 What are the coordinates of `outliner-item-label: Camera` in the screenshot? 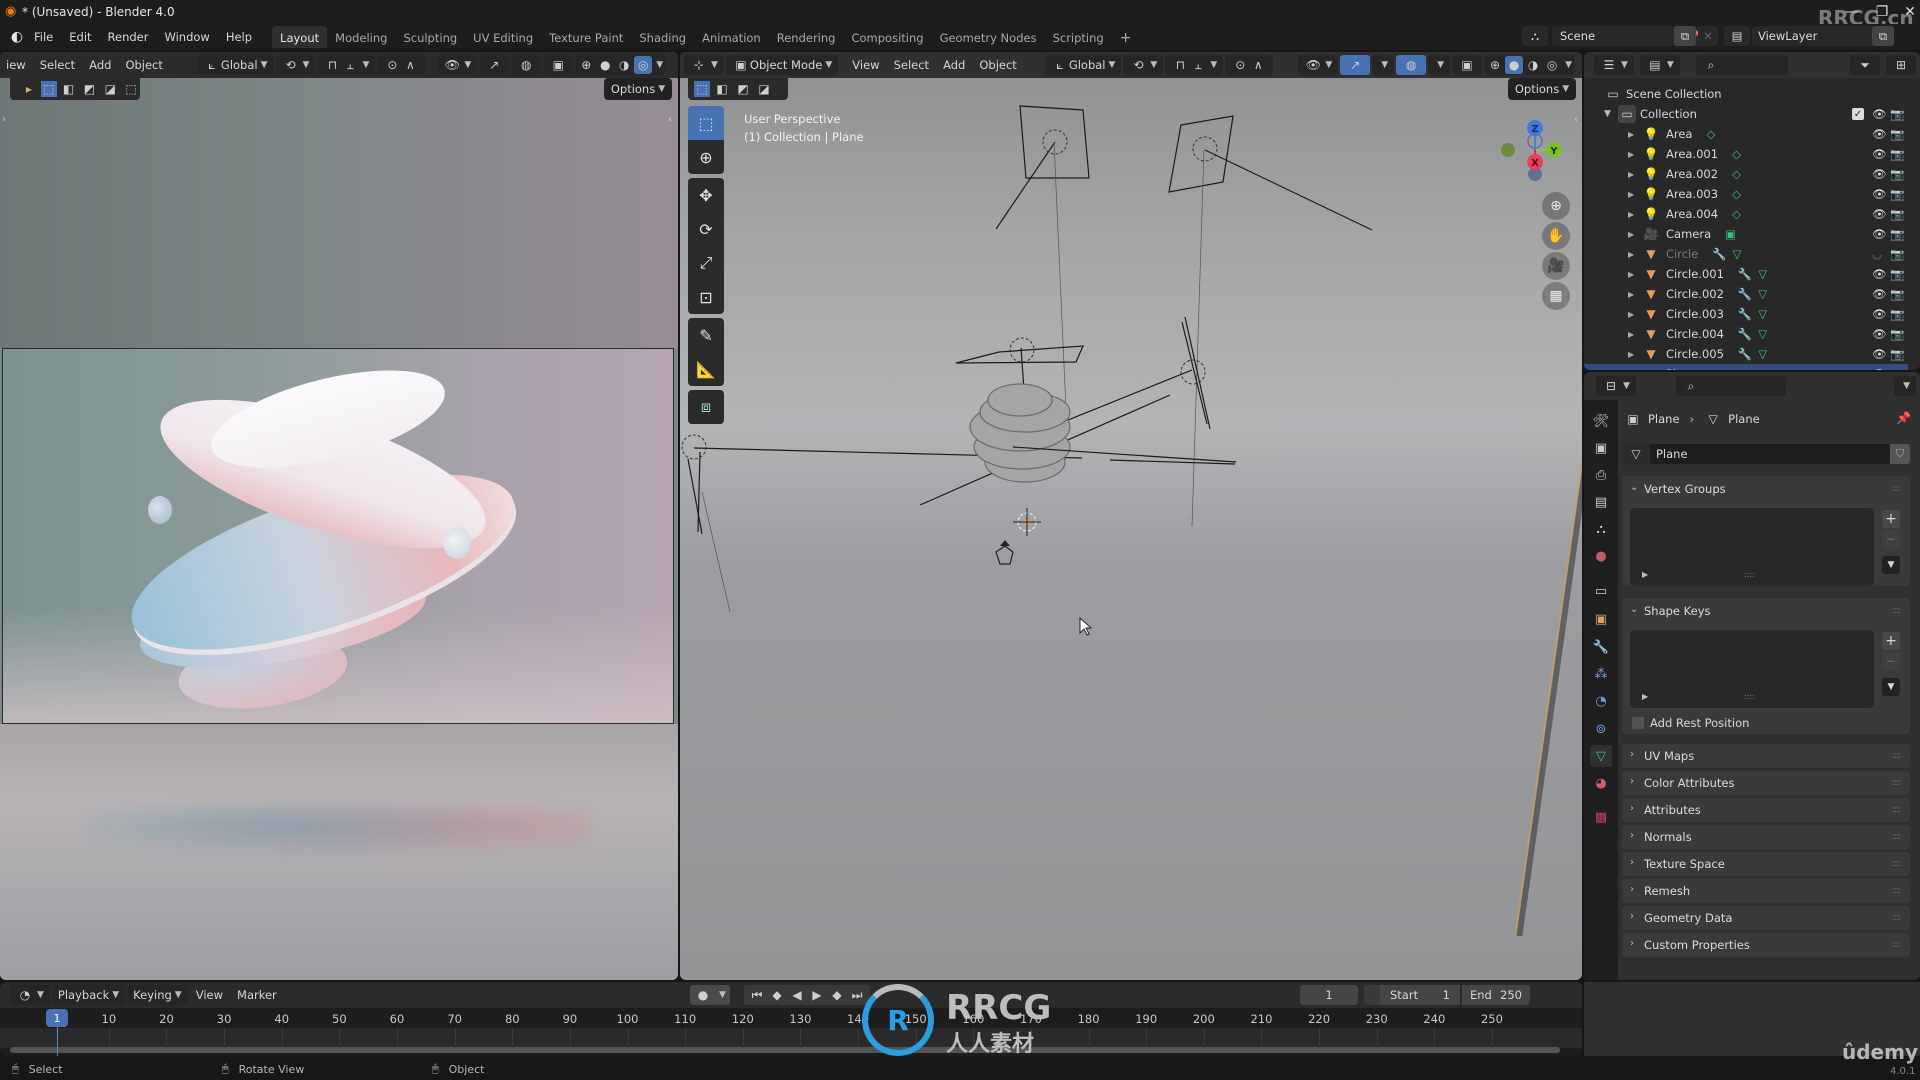 It's located at (1688, 234).